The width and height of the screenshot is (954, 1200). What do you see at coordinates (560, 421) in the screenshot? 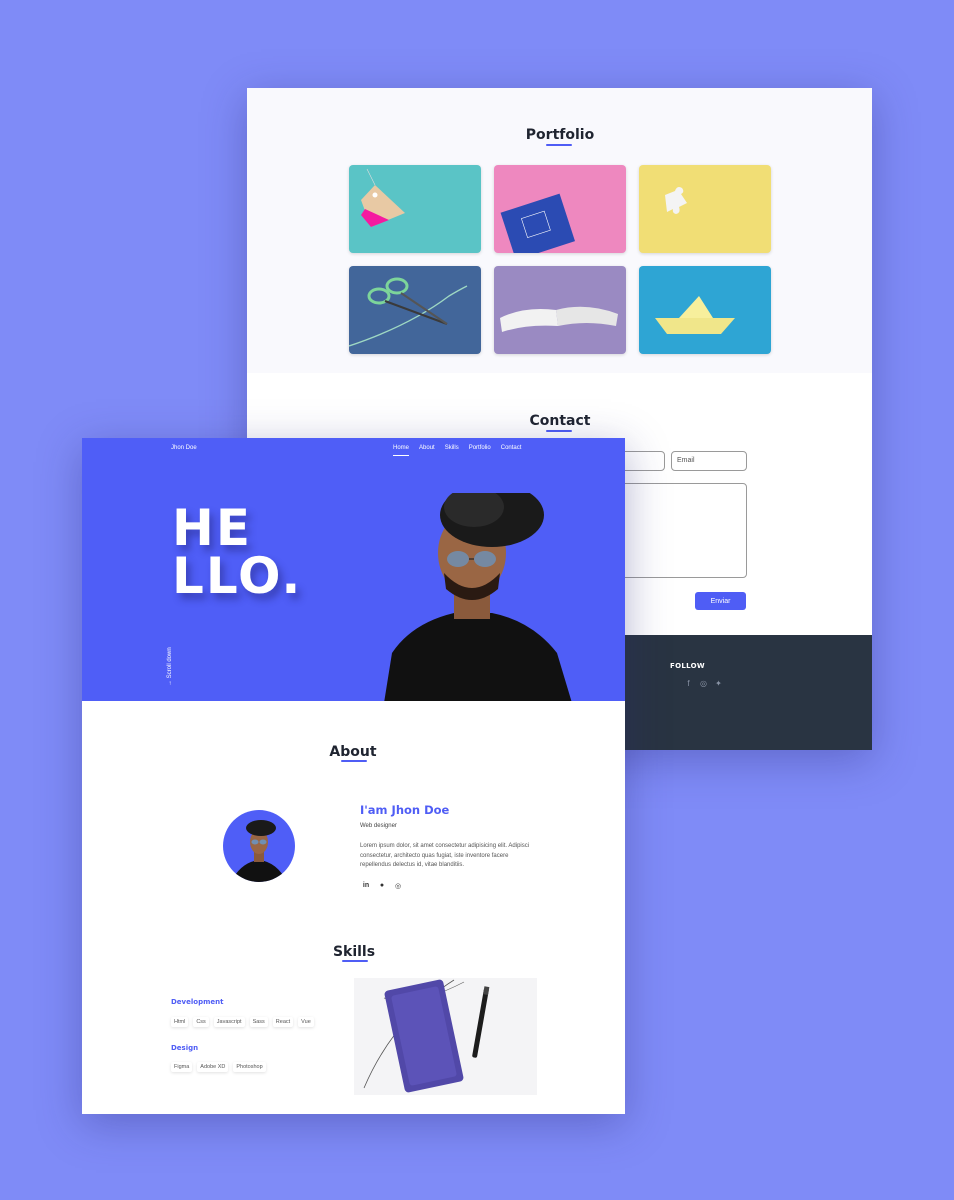
I see `contact-title: Contact` at bounding box center [560, 421].